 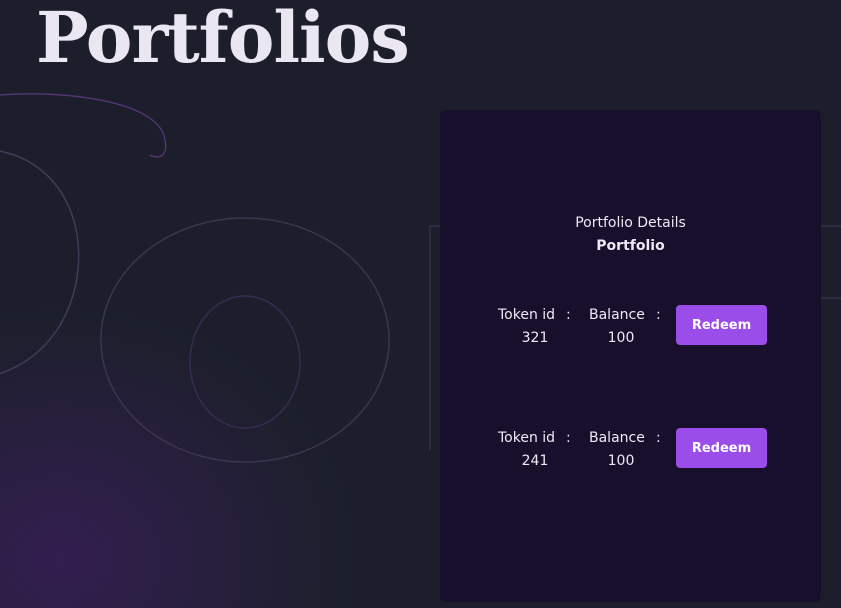 What do you see at coordinates (630, 329) in the screenshot?
I see `token-row: Token id : 321 Balance : 100 Redeem` at bounding box center [630, 329].